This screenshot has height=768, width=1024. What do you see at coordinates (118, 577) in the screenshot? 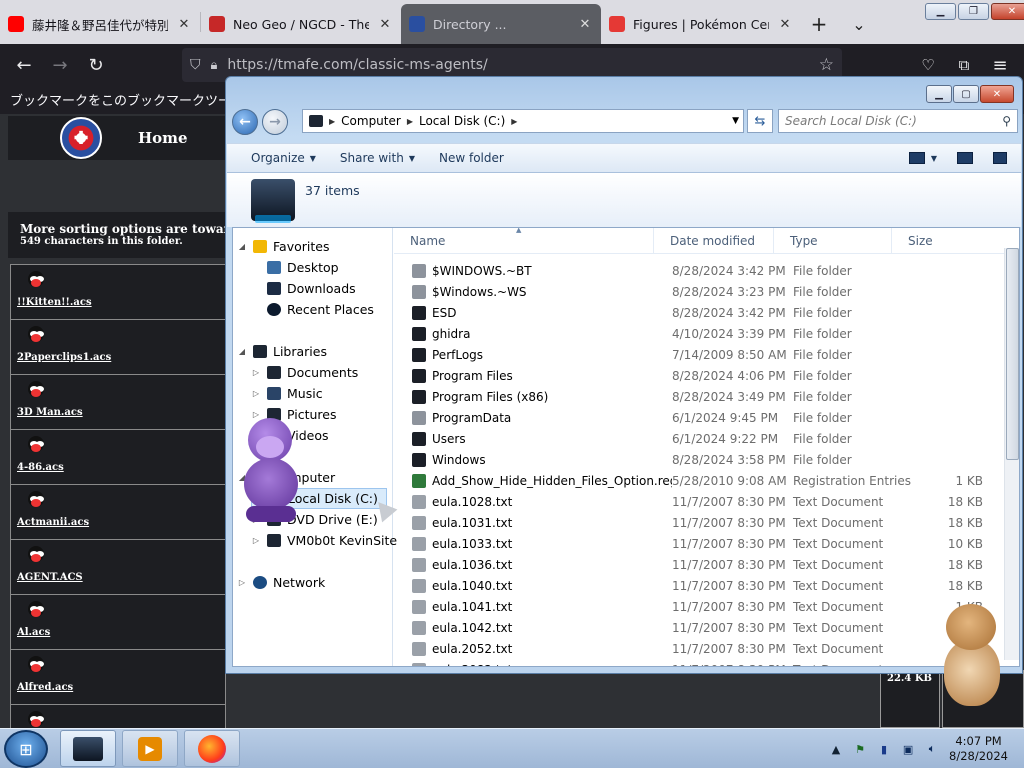
I see `agent-link: AGENT.ACS` at bounding box center [118, 577].